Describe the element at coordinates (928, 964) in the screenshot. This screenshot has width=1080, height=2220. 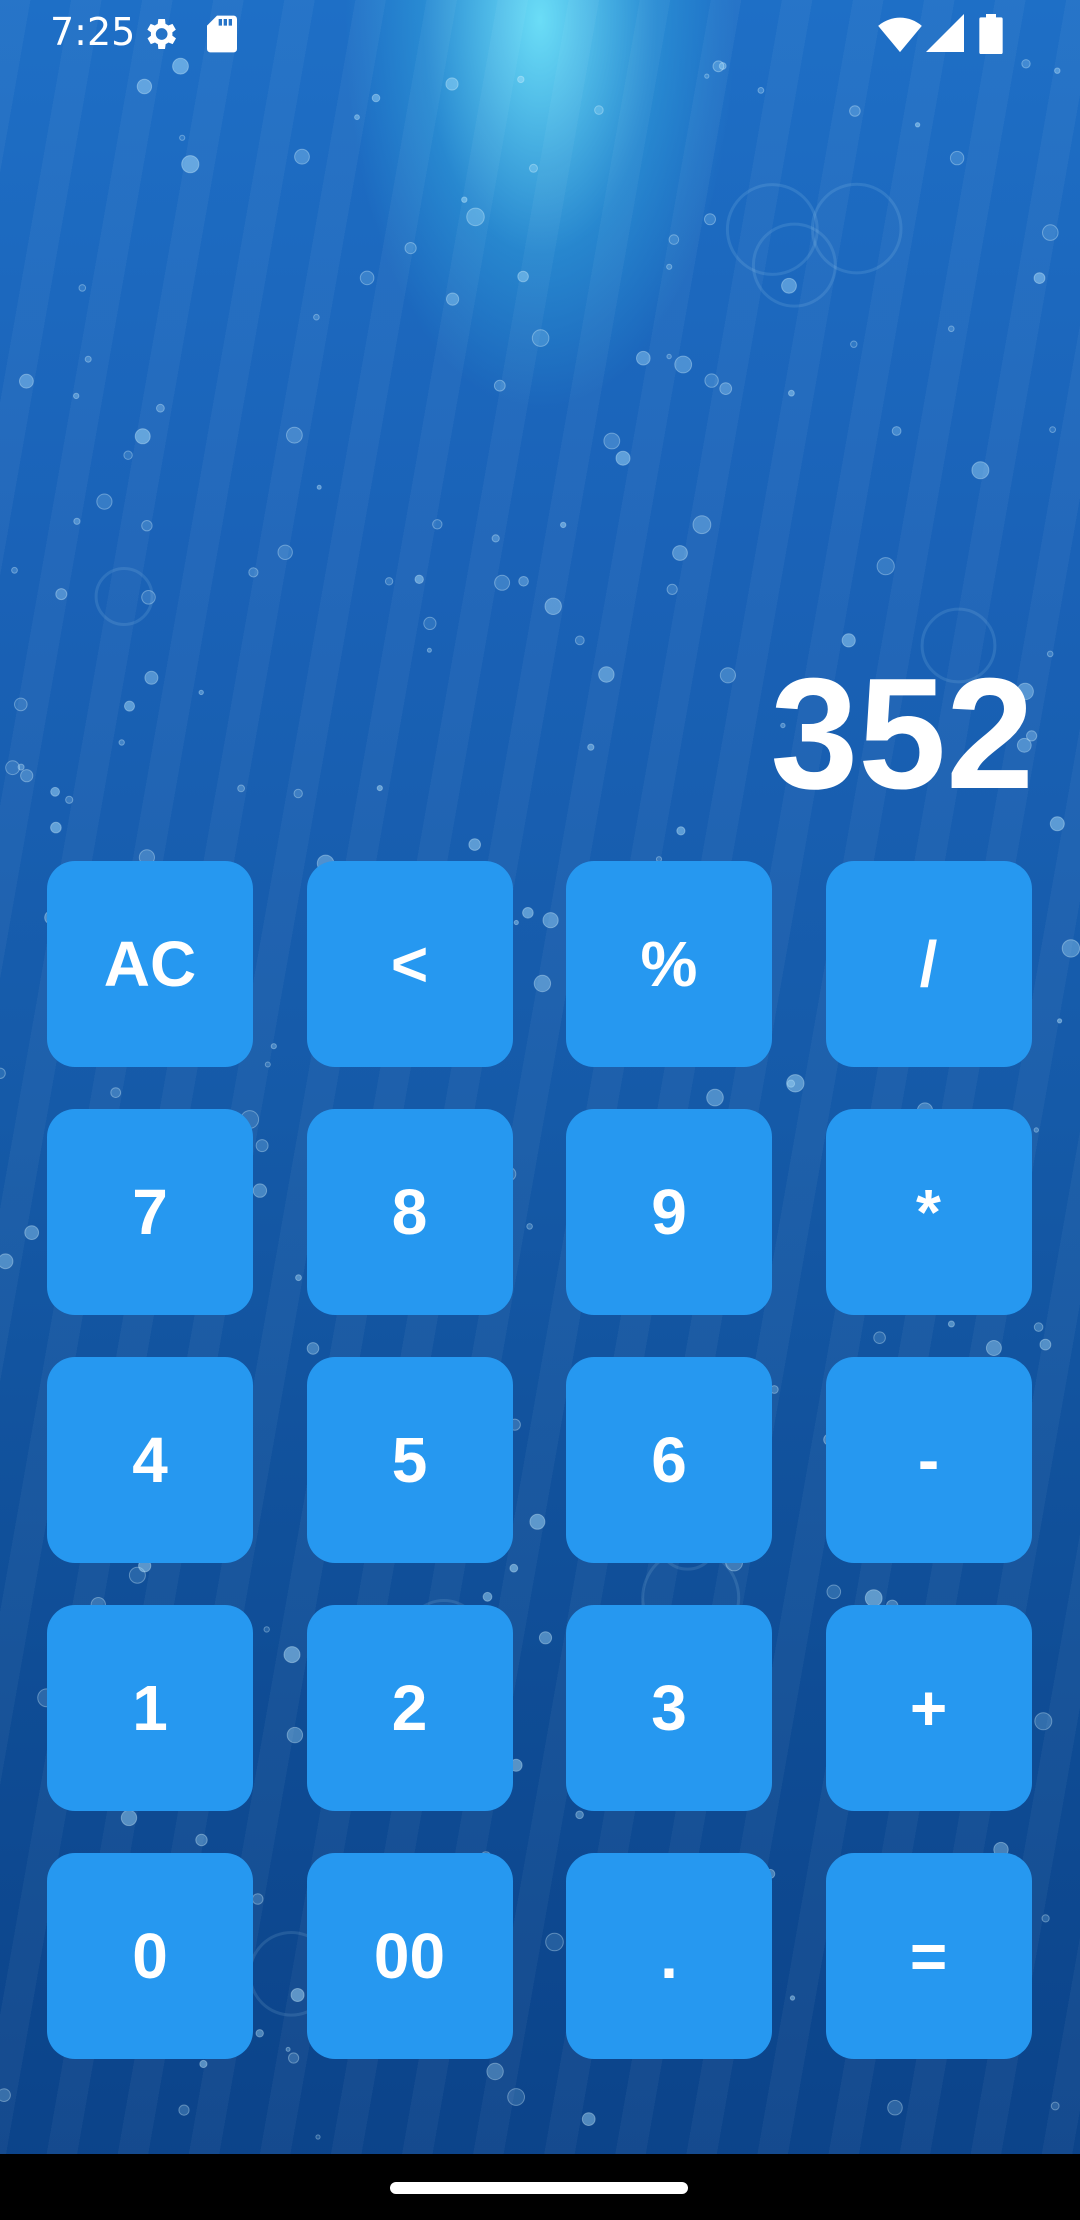
I see `divide-button: /` at that location.